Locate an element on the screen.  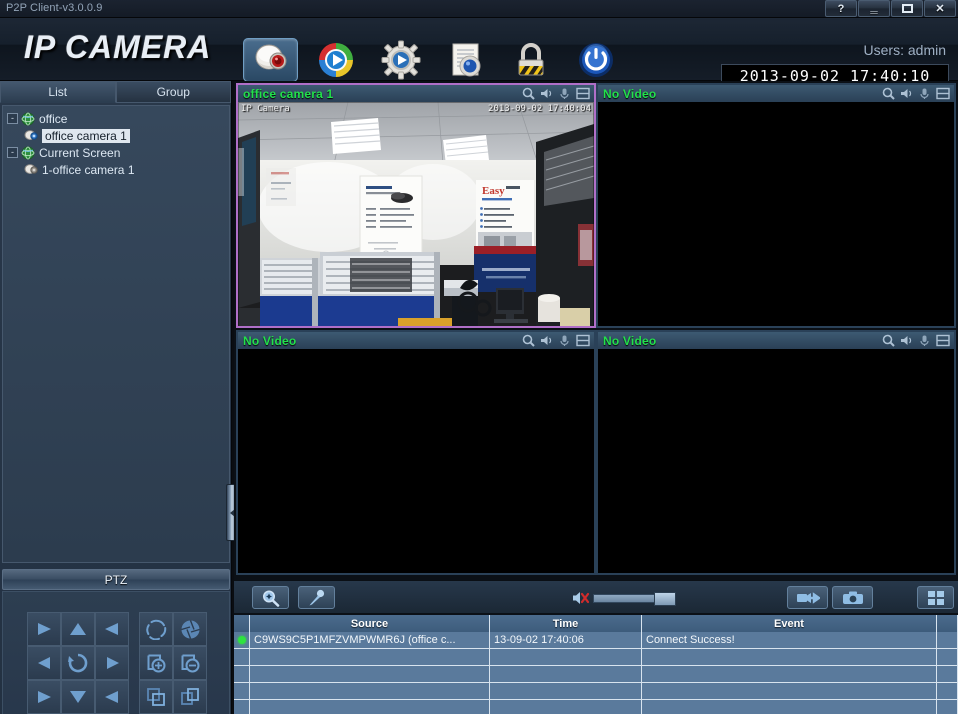
playback-button is located at coordinates (335, 60).